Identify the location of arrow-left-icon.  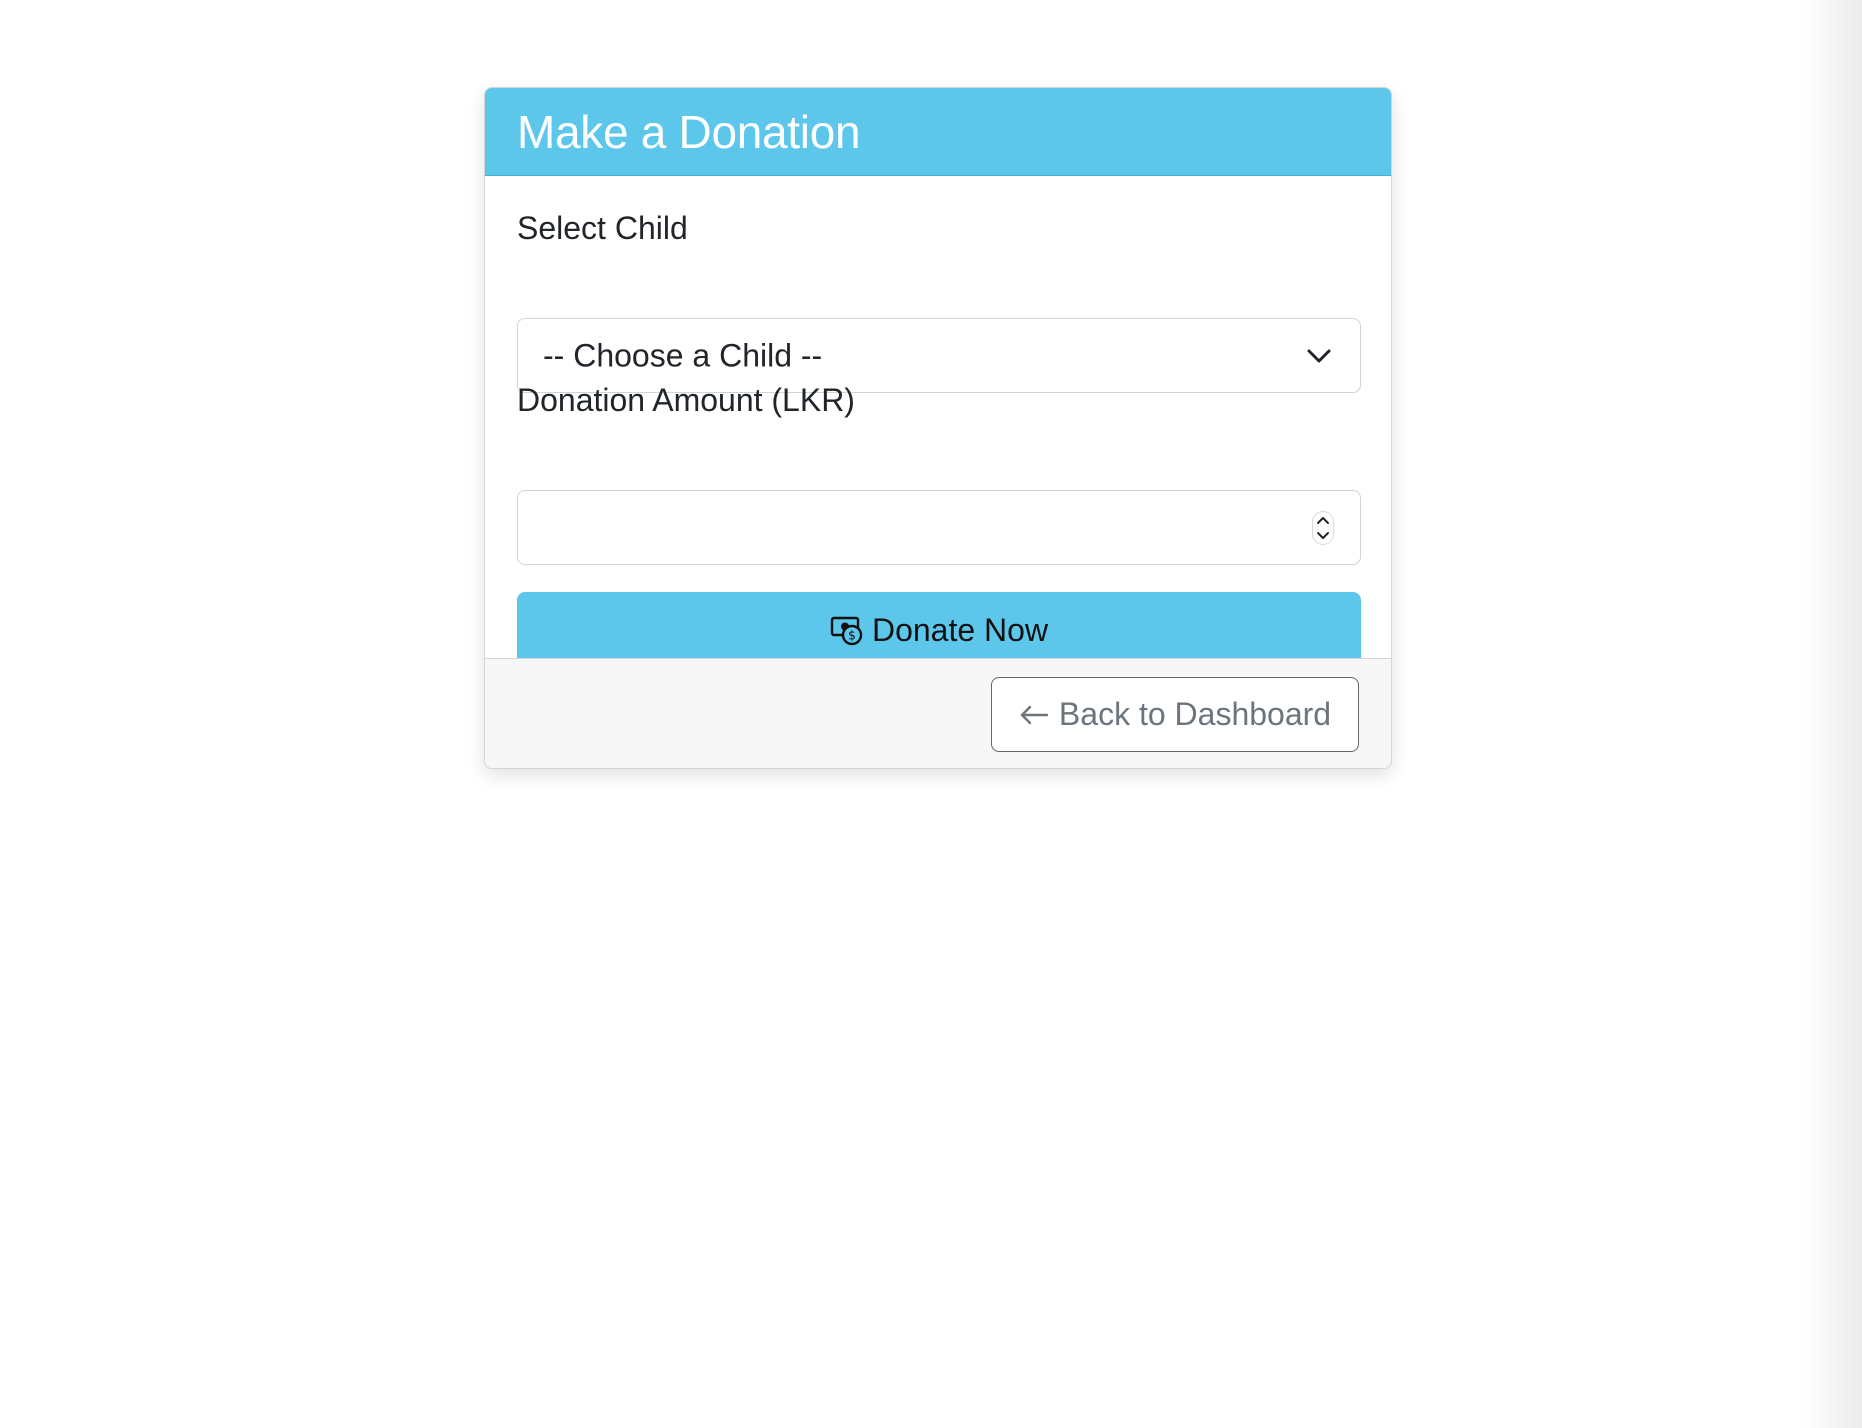
(1034, 714).